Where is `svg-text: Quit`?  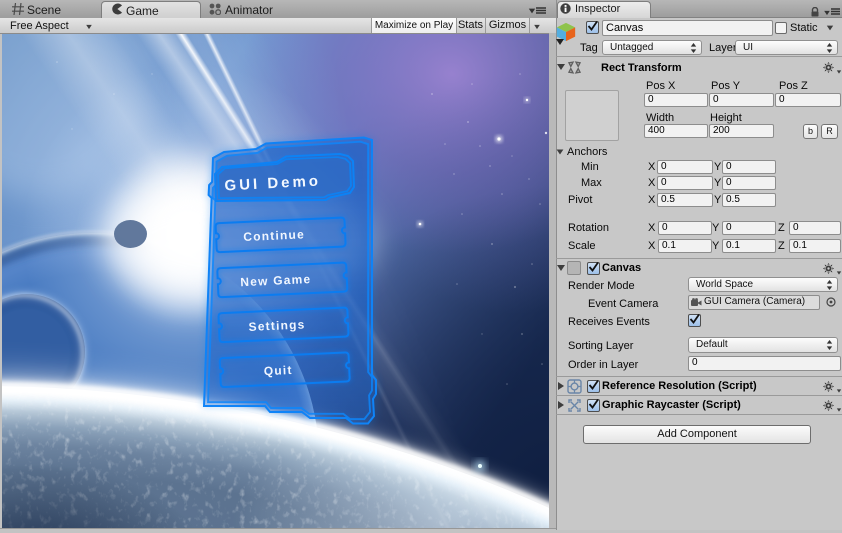
svg-text: Quit is located at coordinates (278, 370).